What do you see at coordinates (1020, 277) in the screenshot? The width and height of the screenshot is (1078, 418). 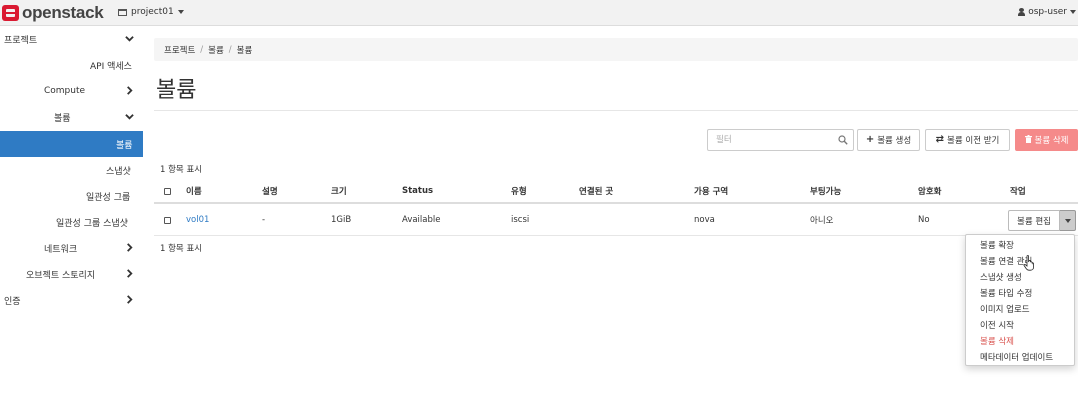 I see `menu-item-create-snapshot: 스냅샷 생성` at bounding box center [1020, 277].